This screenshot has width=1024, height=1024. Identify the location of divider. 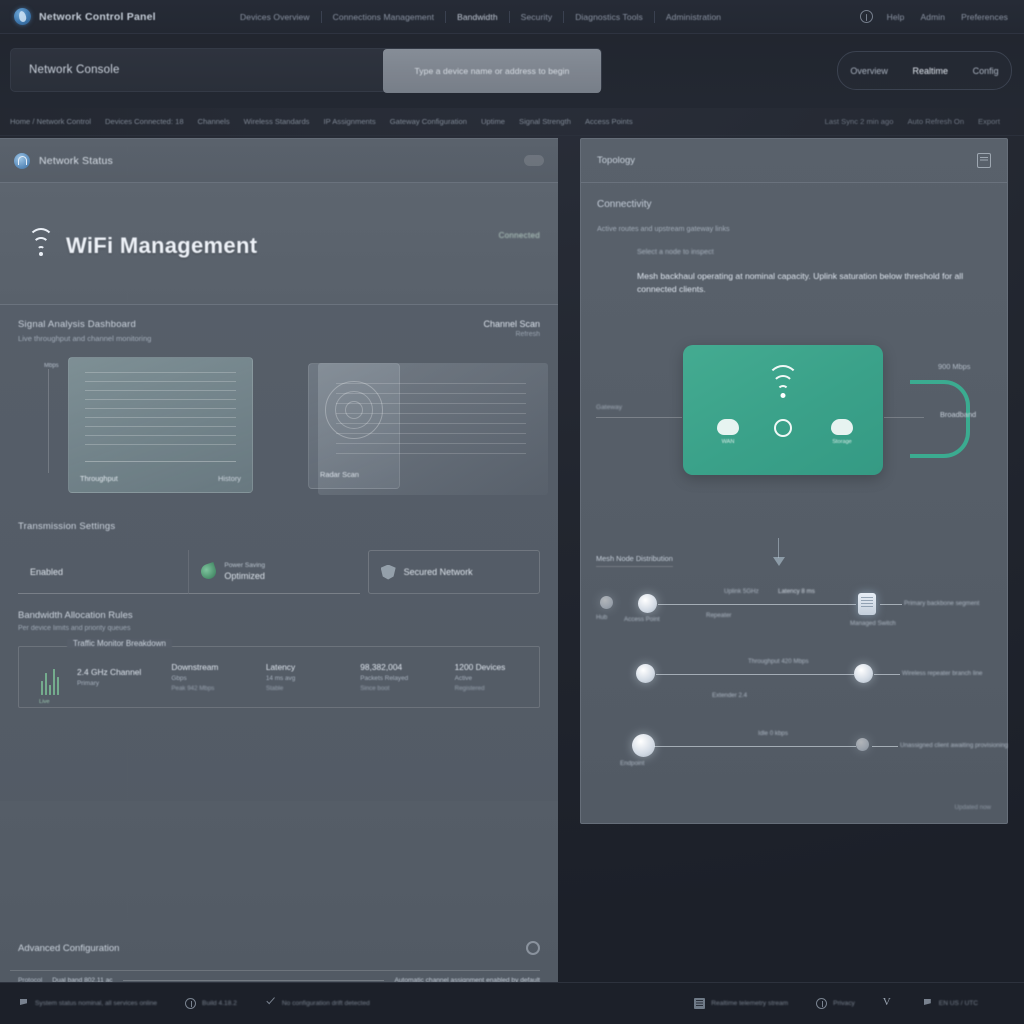
(275, 970).